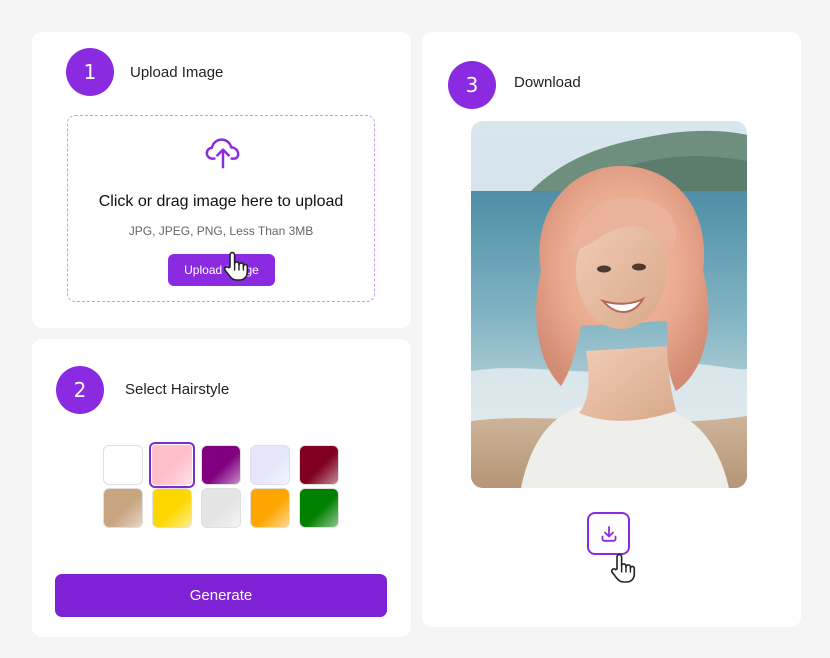 This screenshot has width=830, height=658. Describe the element at coordinates (177, 389) in the screenshot. I see `step-2-title: Select Hairstyle` at that location.